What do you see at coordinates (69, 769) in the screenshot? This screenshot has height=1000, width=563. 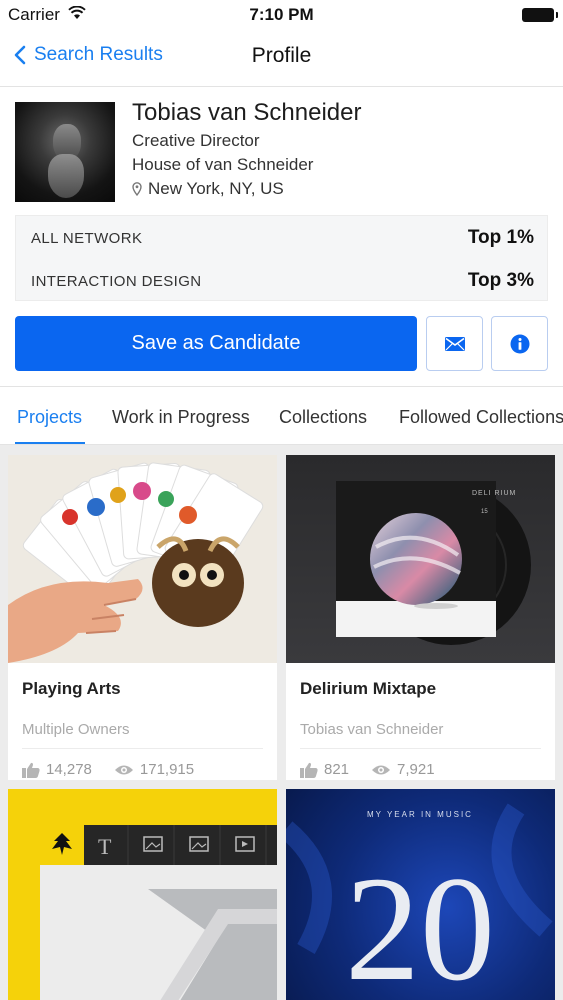 I see `likes-count: 14,278` at bounding box center [69, 769].